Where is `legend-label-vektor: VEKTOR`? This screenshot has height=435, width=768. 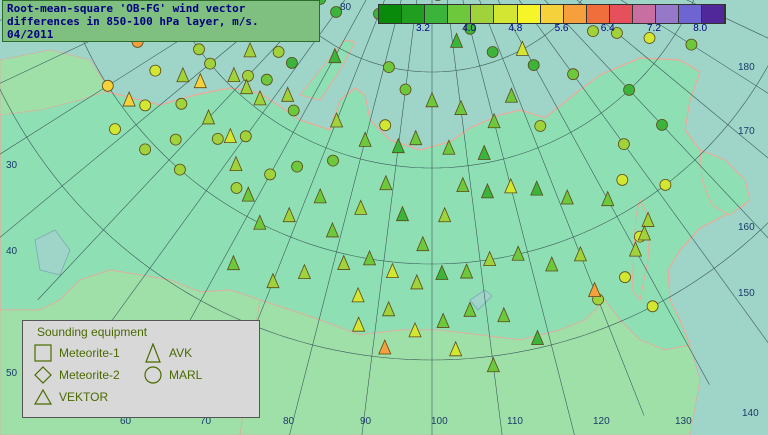 legend-label-vektor: VEKTOR is located at coordinates (84, 397).